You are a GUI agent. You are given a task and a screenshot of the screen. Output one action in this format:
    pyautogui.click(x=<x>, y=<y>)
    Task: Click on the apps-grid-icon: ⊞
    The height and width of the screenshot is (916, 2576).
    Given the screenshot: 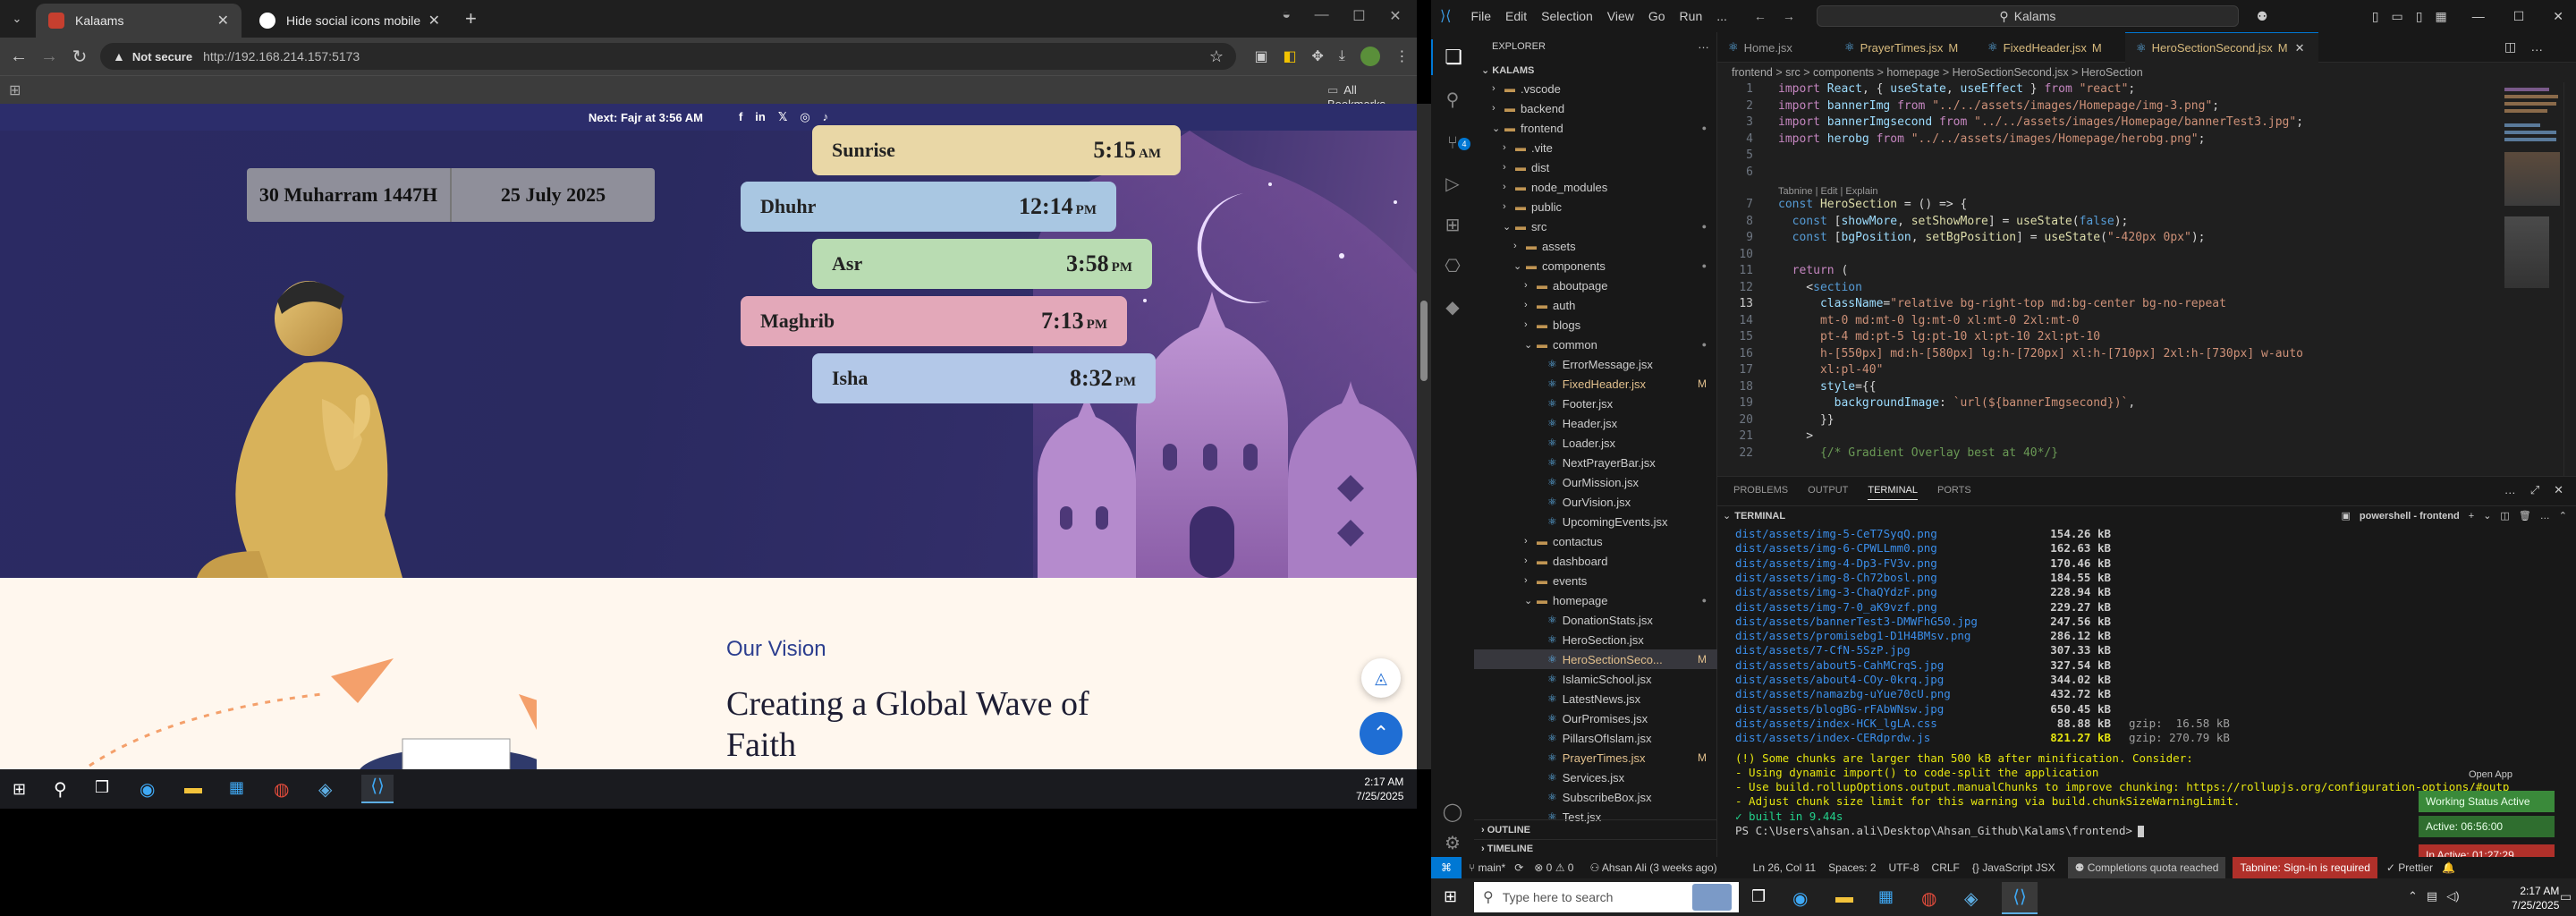 What is the action you would take?
    pyautogui.click(x=15, y=90)
    